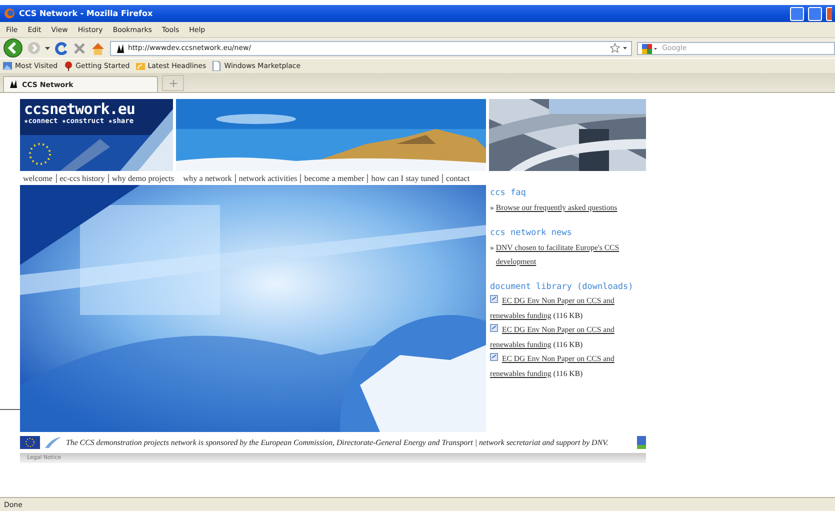 The image size is (835, 511). What do you see at coordinates (39, 178) in the screenshot?
I see `nav-link: welcome` at bounding box center [39, 178].